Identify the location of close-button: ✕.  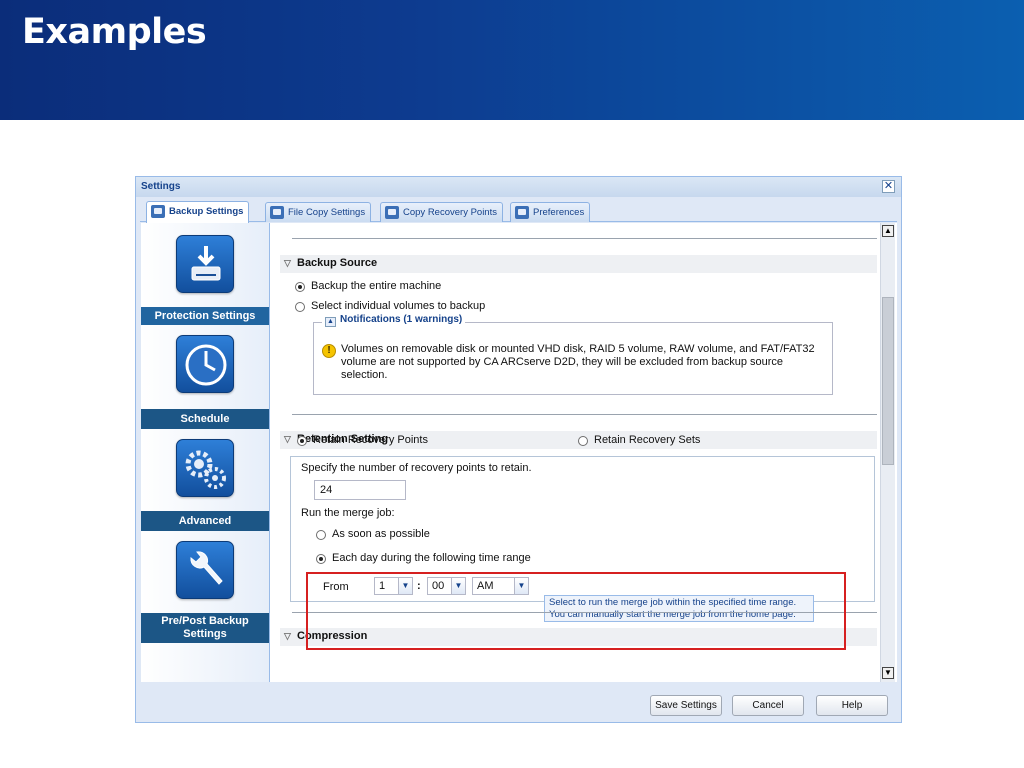
(888, 186).